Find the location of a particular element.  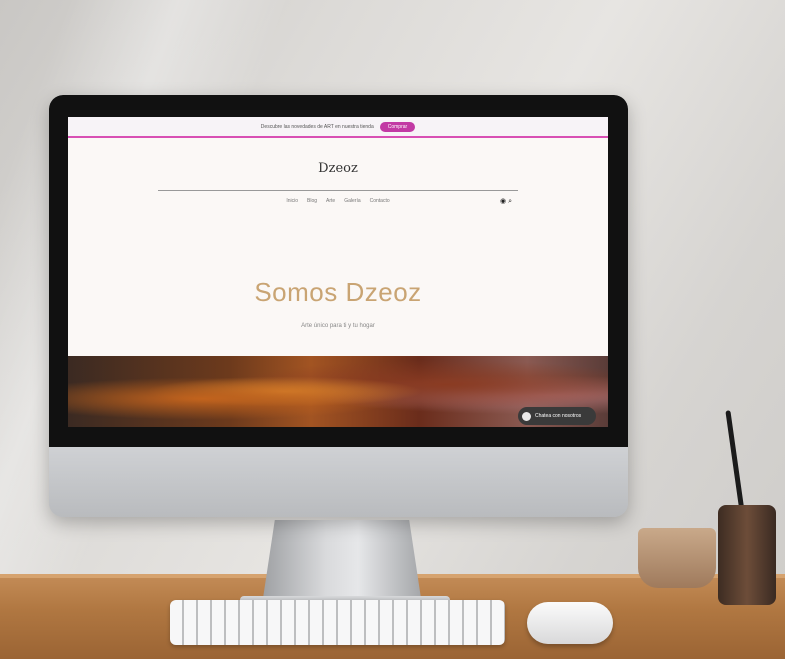

chat-icon is located at coordinates (526, 416).